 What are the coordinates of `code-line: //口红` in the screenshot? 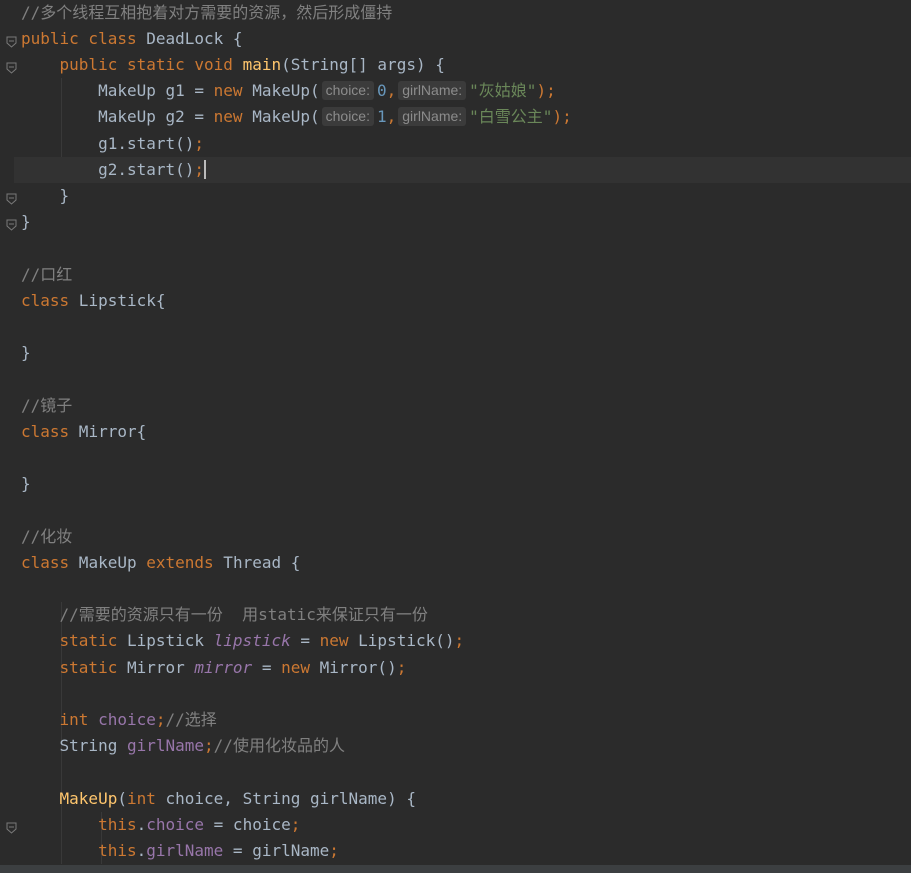 It's located at (466, 275).